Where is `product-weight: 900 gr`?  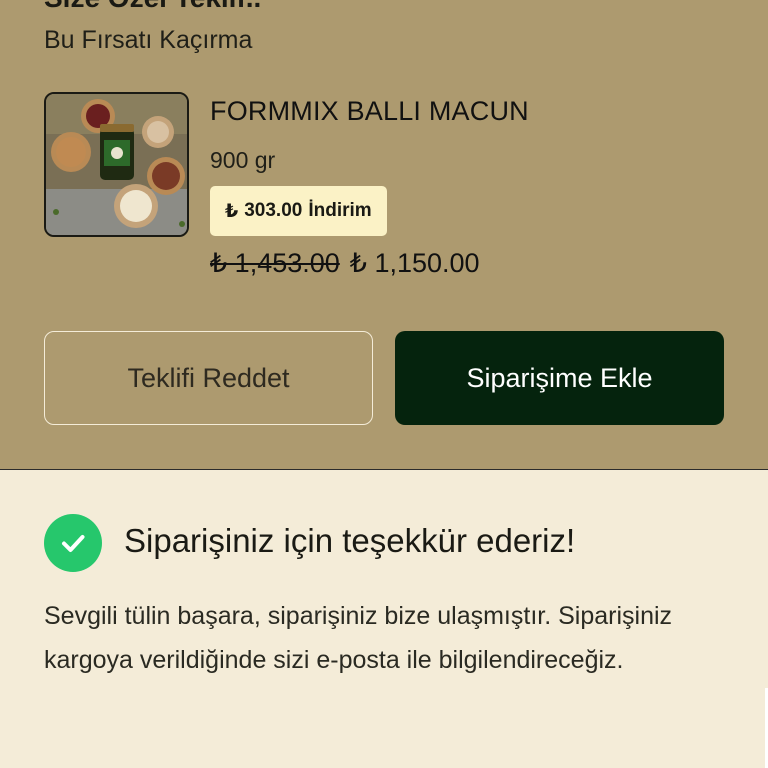 product-weight: 900 gr is located at coordinates (243, 160).